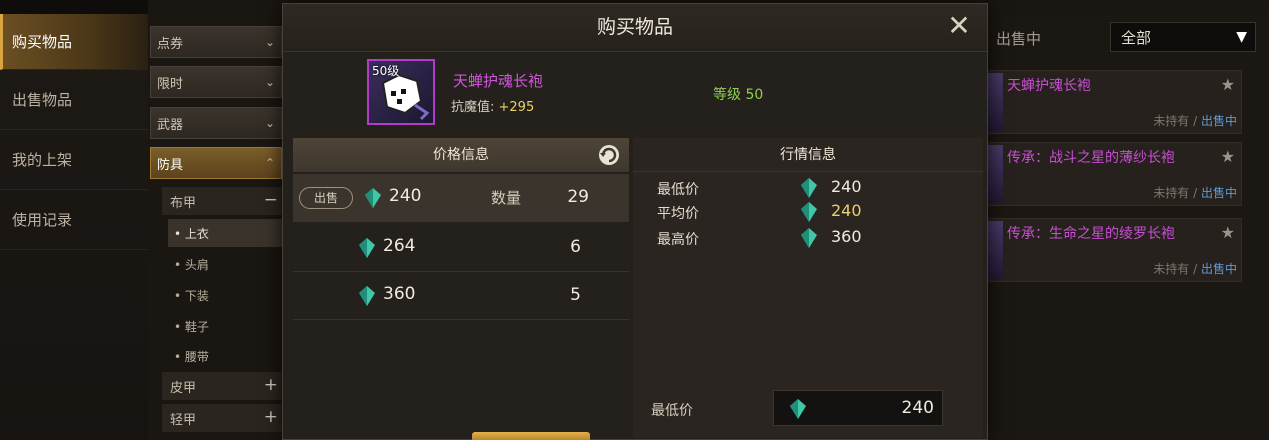  Describe the element at coordinates (183, 388) in the screenshot. I see `sub-label: 皮甲` at that location.